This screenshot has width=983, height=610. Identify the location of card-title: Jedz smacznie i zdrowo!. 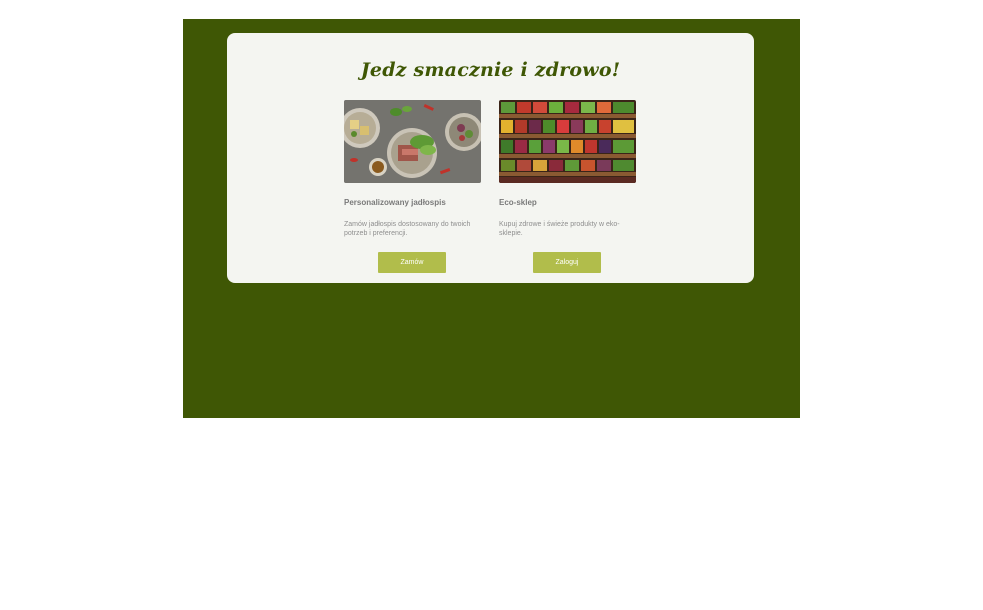
(490, 70).